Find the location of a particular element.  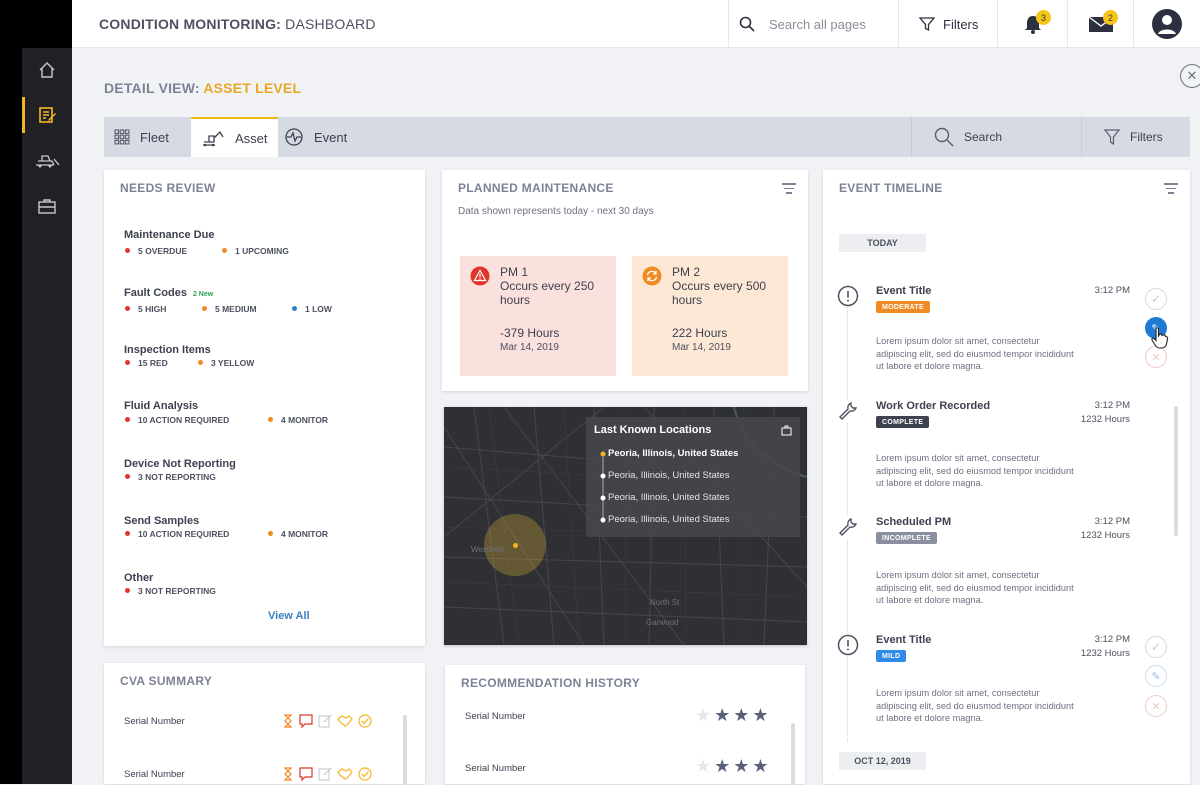

refresh-icon is located at coordinates (652, 278).